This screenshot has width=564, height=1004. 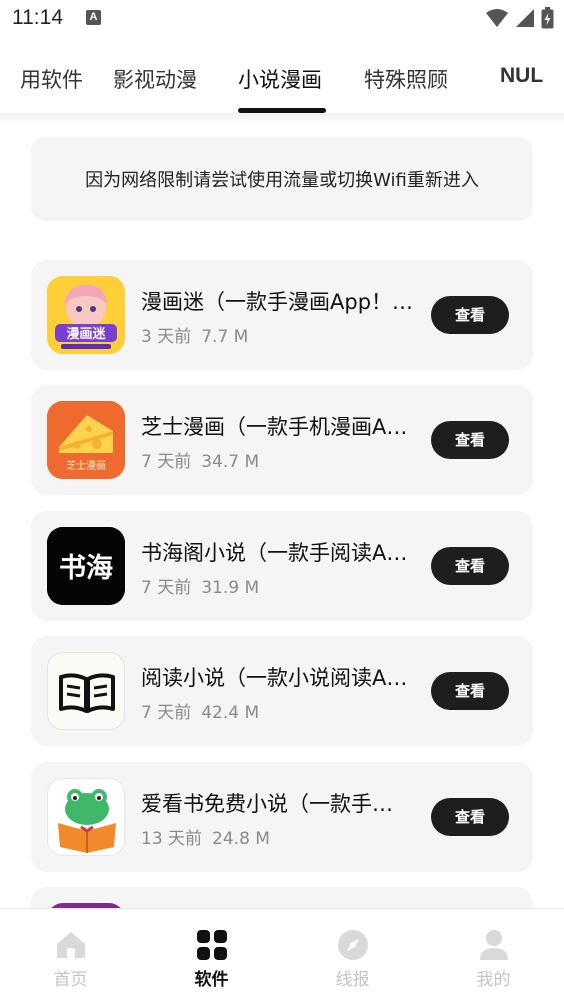 What do you see at coordinates (282, 119) in the screenshot?
I see `tabs-divider` at bounding box center [282, 119].